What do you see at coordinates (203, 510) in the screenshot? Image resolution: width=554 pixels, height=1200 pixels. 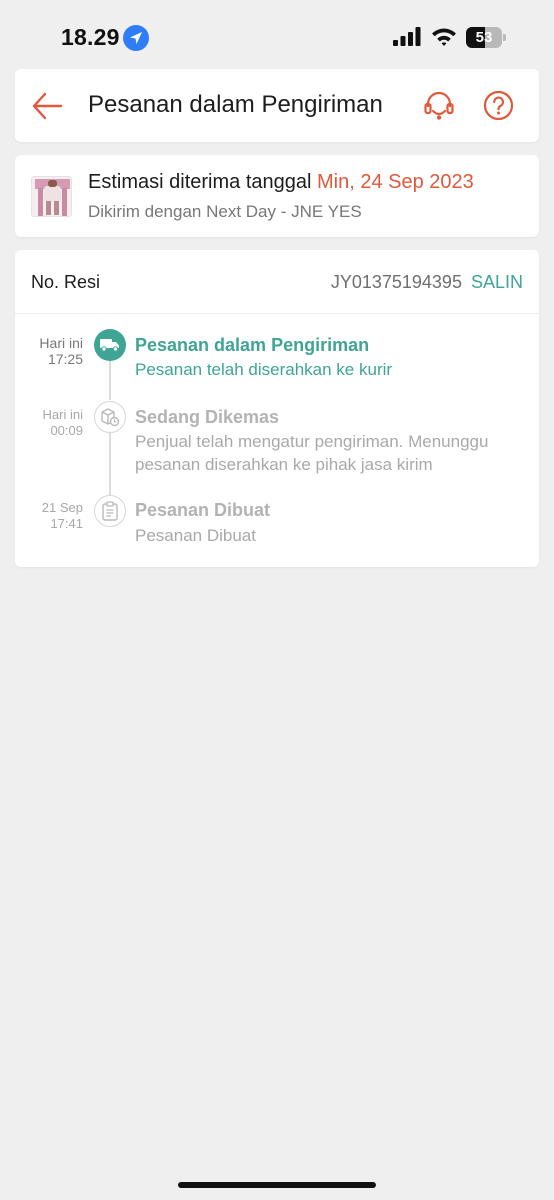 I see `event-title: Pesanan Dibuat` at bounding box center [203, 510].